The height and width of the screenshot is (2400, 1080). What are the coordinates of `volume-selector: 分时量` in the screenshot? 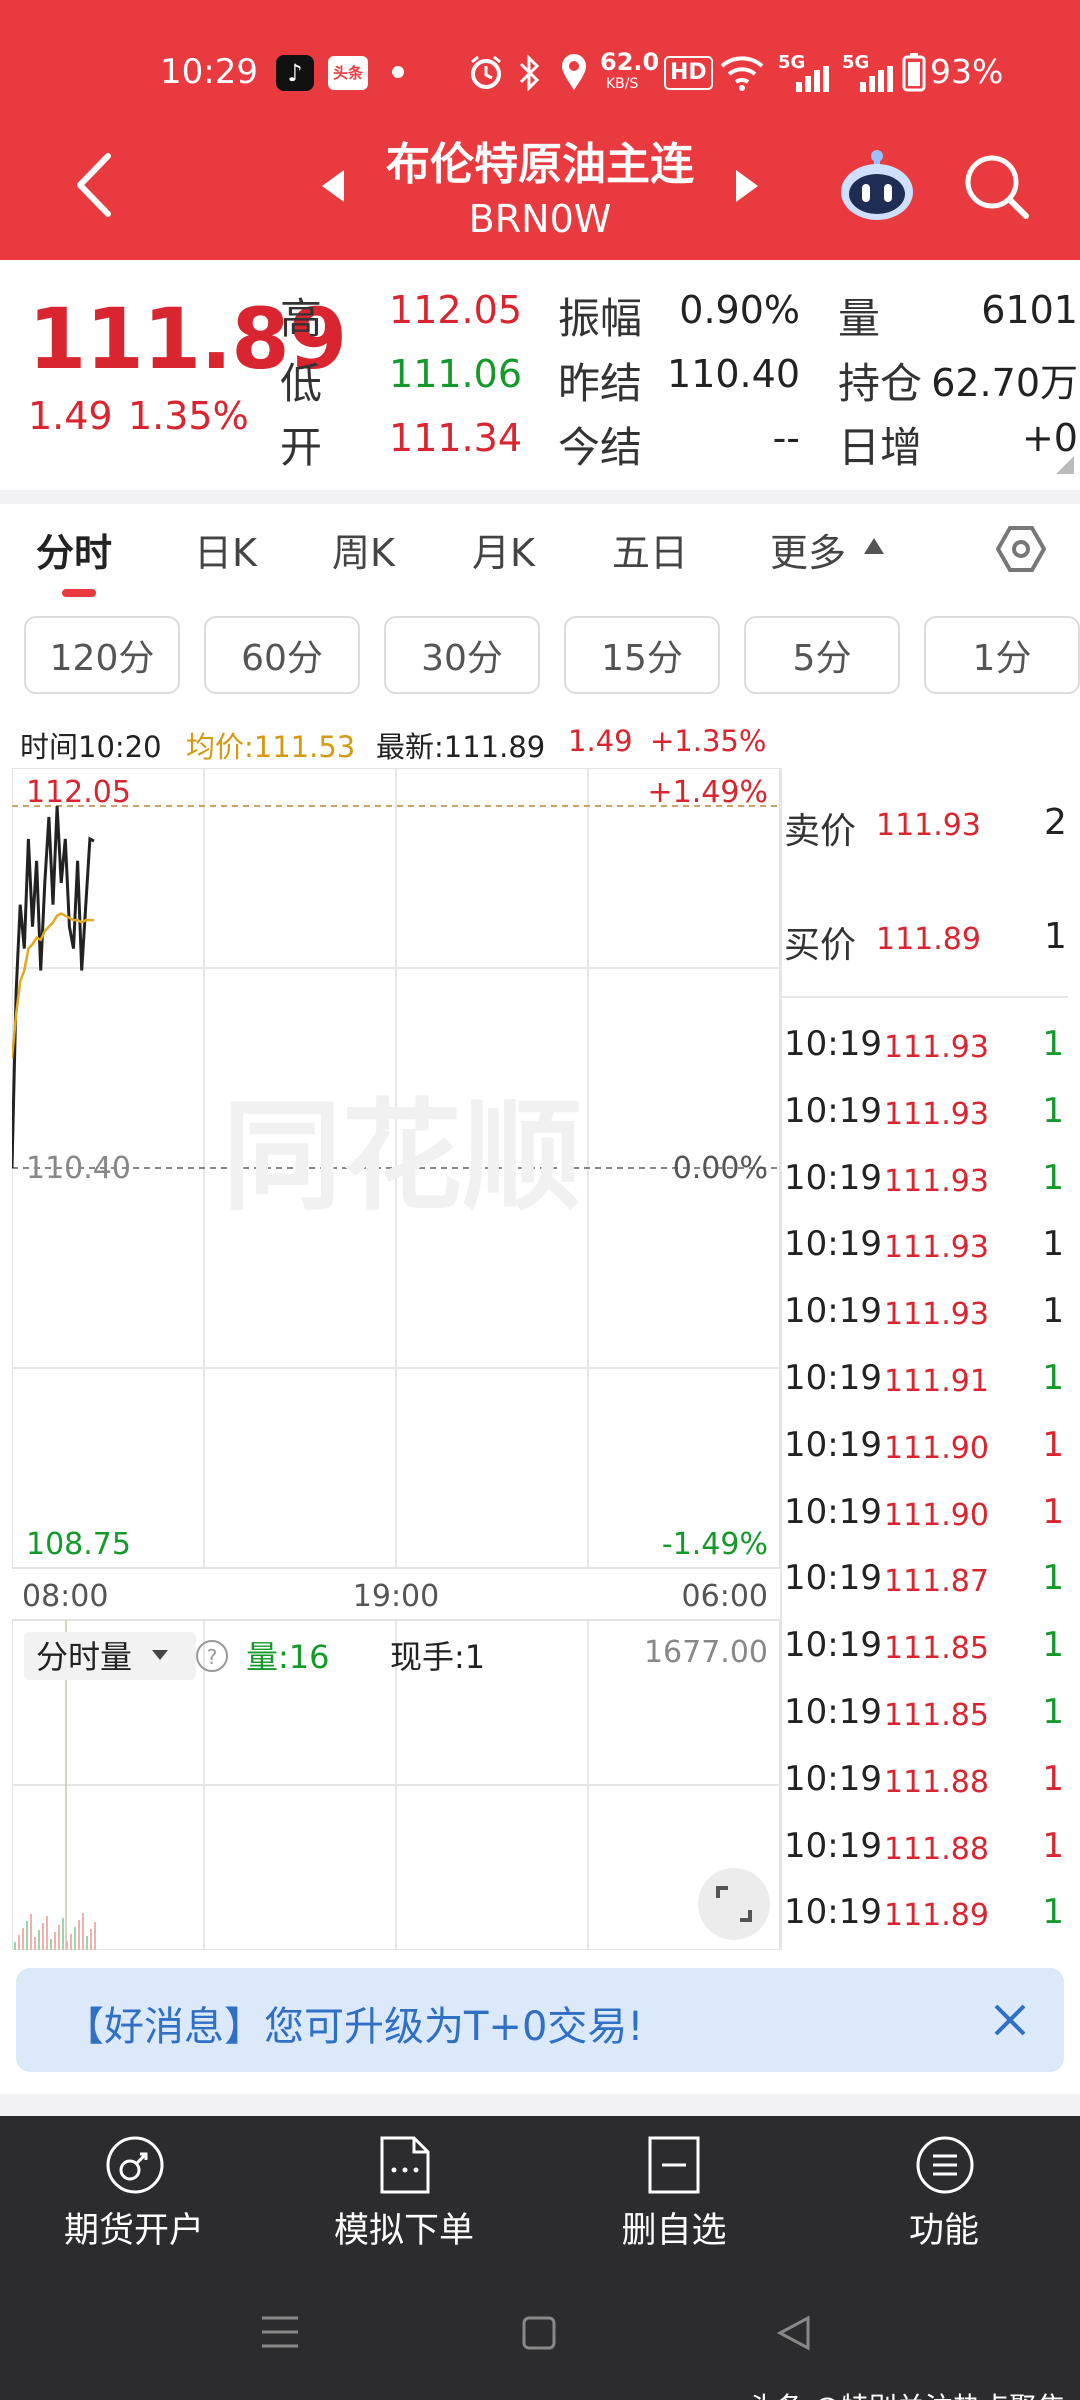 It's located at (84, 1657).